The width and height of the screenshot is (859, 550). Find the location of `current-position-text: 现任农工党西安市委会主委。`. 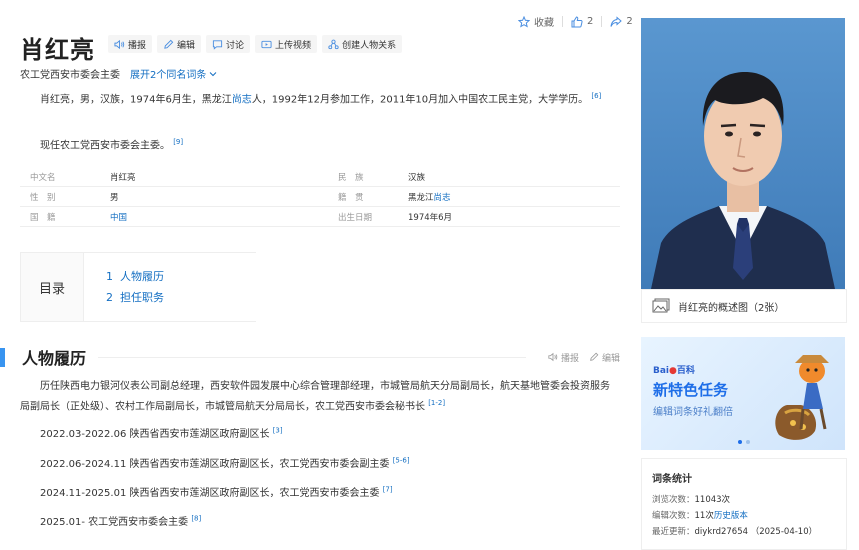

current-position-text: 现任农工党西安市委会主委。 is located at coordinates (105, 146).